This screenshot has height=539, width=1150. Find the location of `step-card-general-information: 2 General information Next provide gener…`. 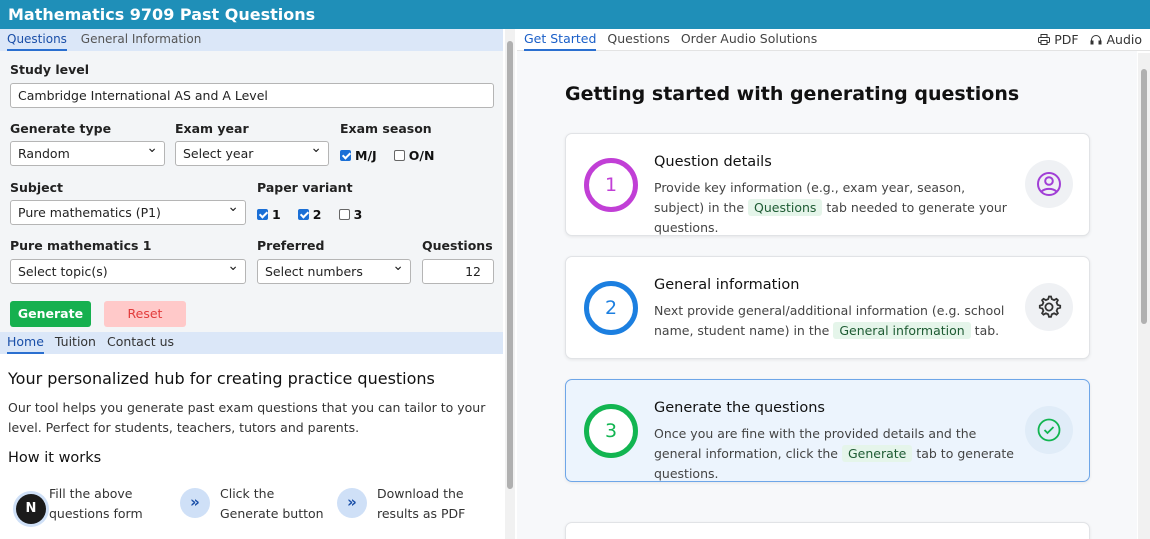

step-card-general-information: 2 General information Next provide gener… is located at coordinates (827, 307).